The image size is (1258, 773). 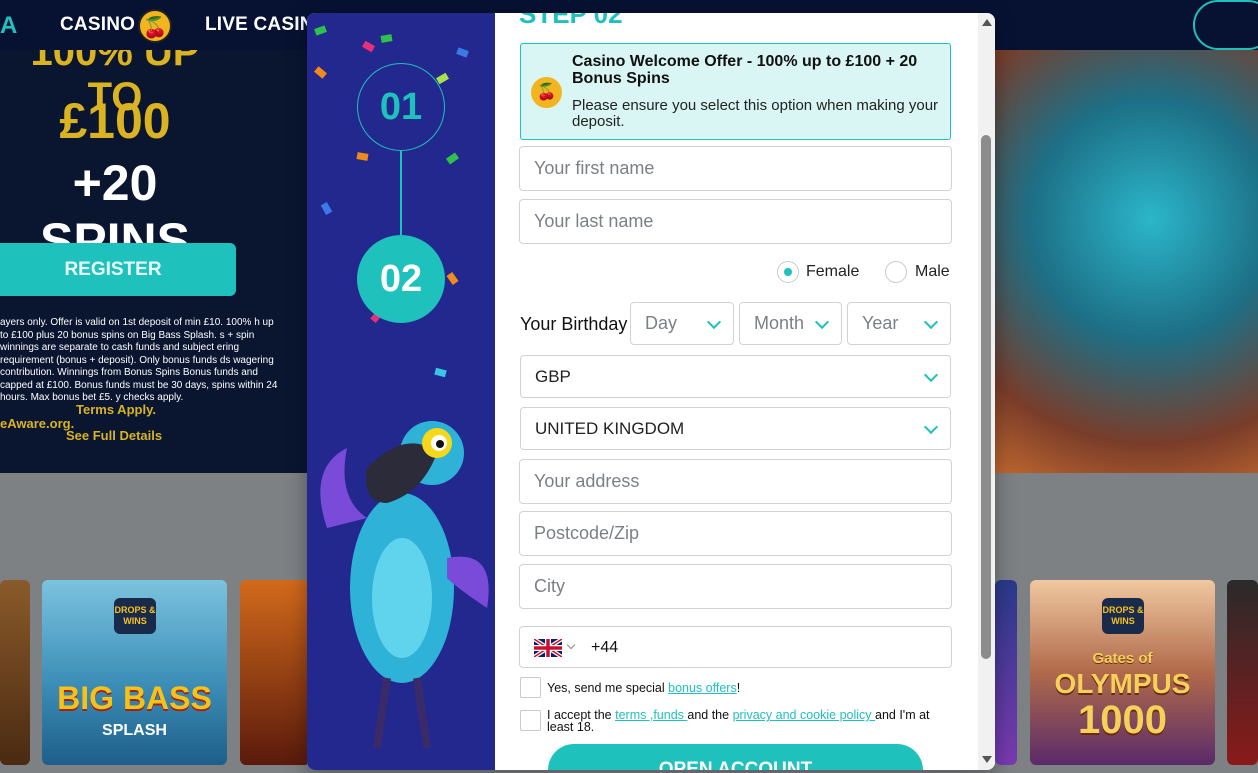 I want to click on birthday-month-select: Month, so click(x=790, y=323).